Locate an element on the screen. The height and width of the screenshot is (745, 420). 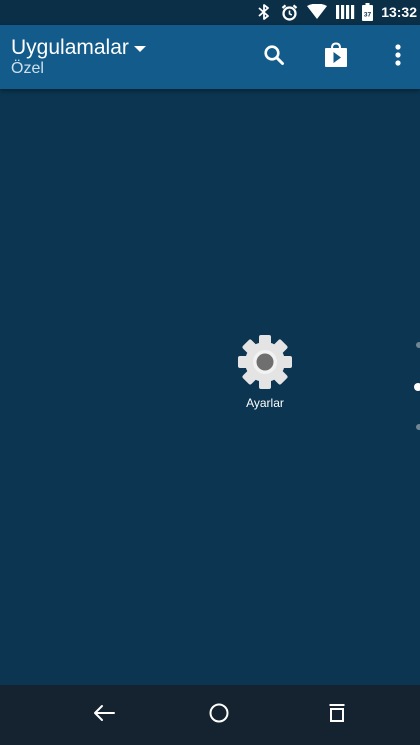
more-vert-icon is located at coordinates (398, 57).